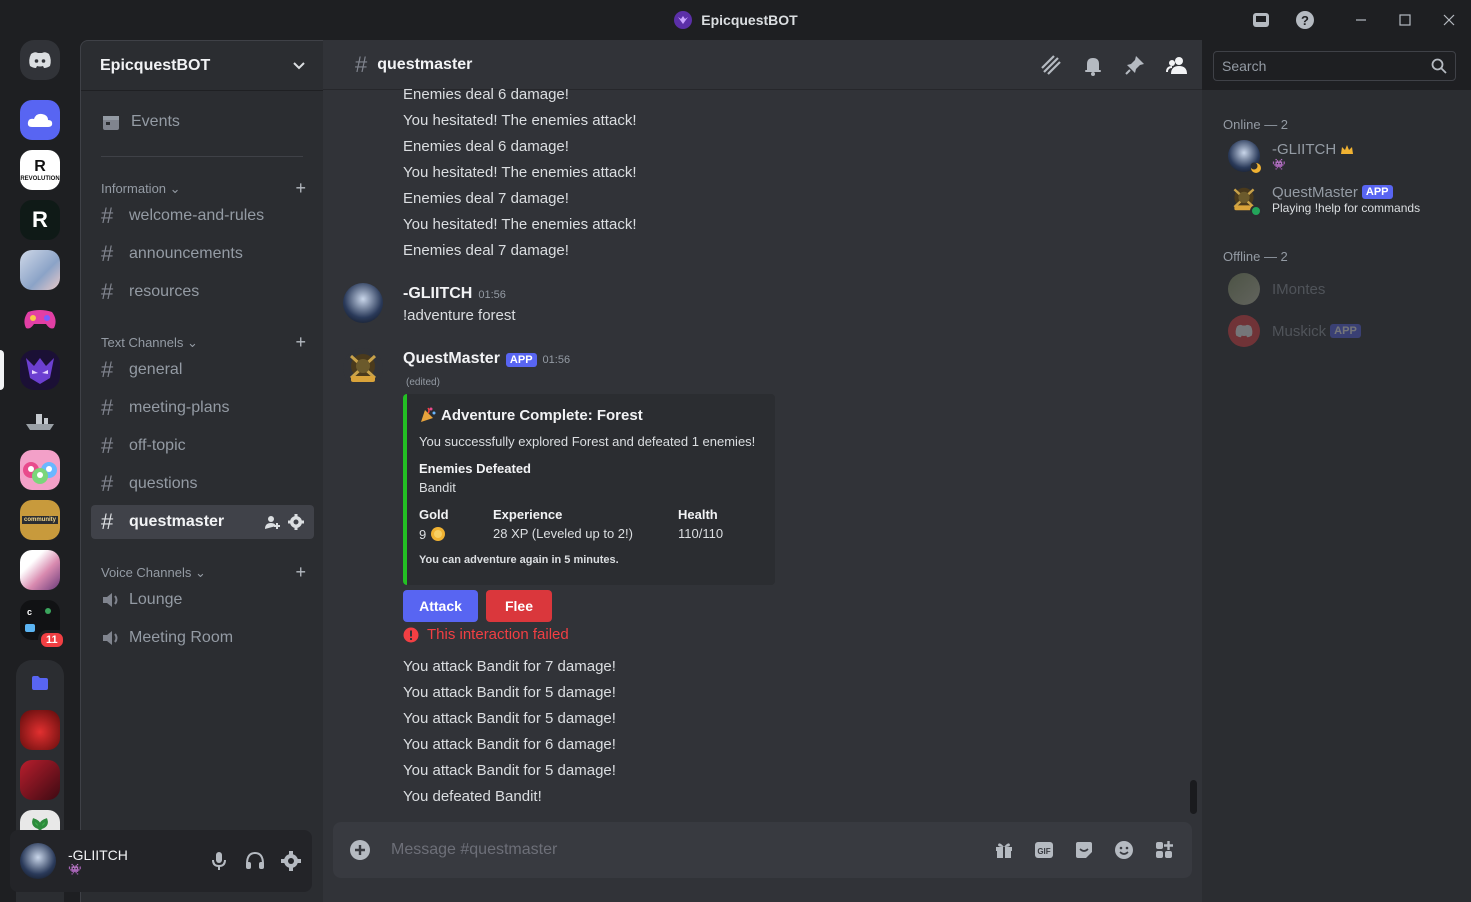 The image size is (1471, 902). I want to click on message-avatar, so click(363, 303).